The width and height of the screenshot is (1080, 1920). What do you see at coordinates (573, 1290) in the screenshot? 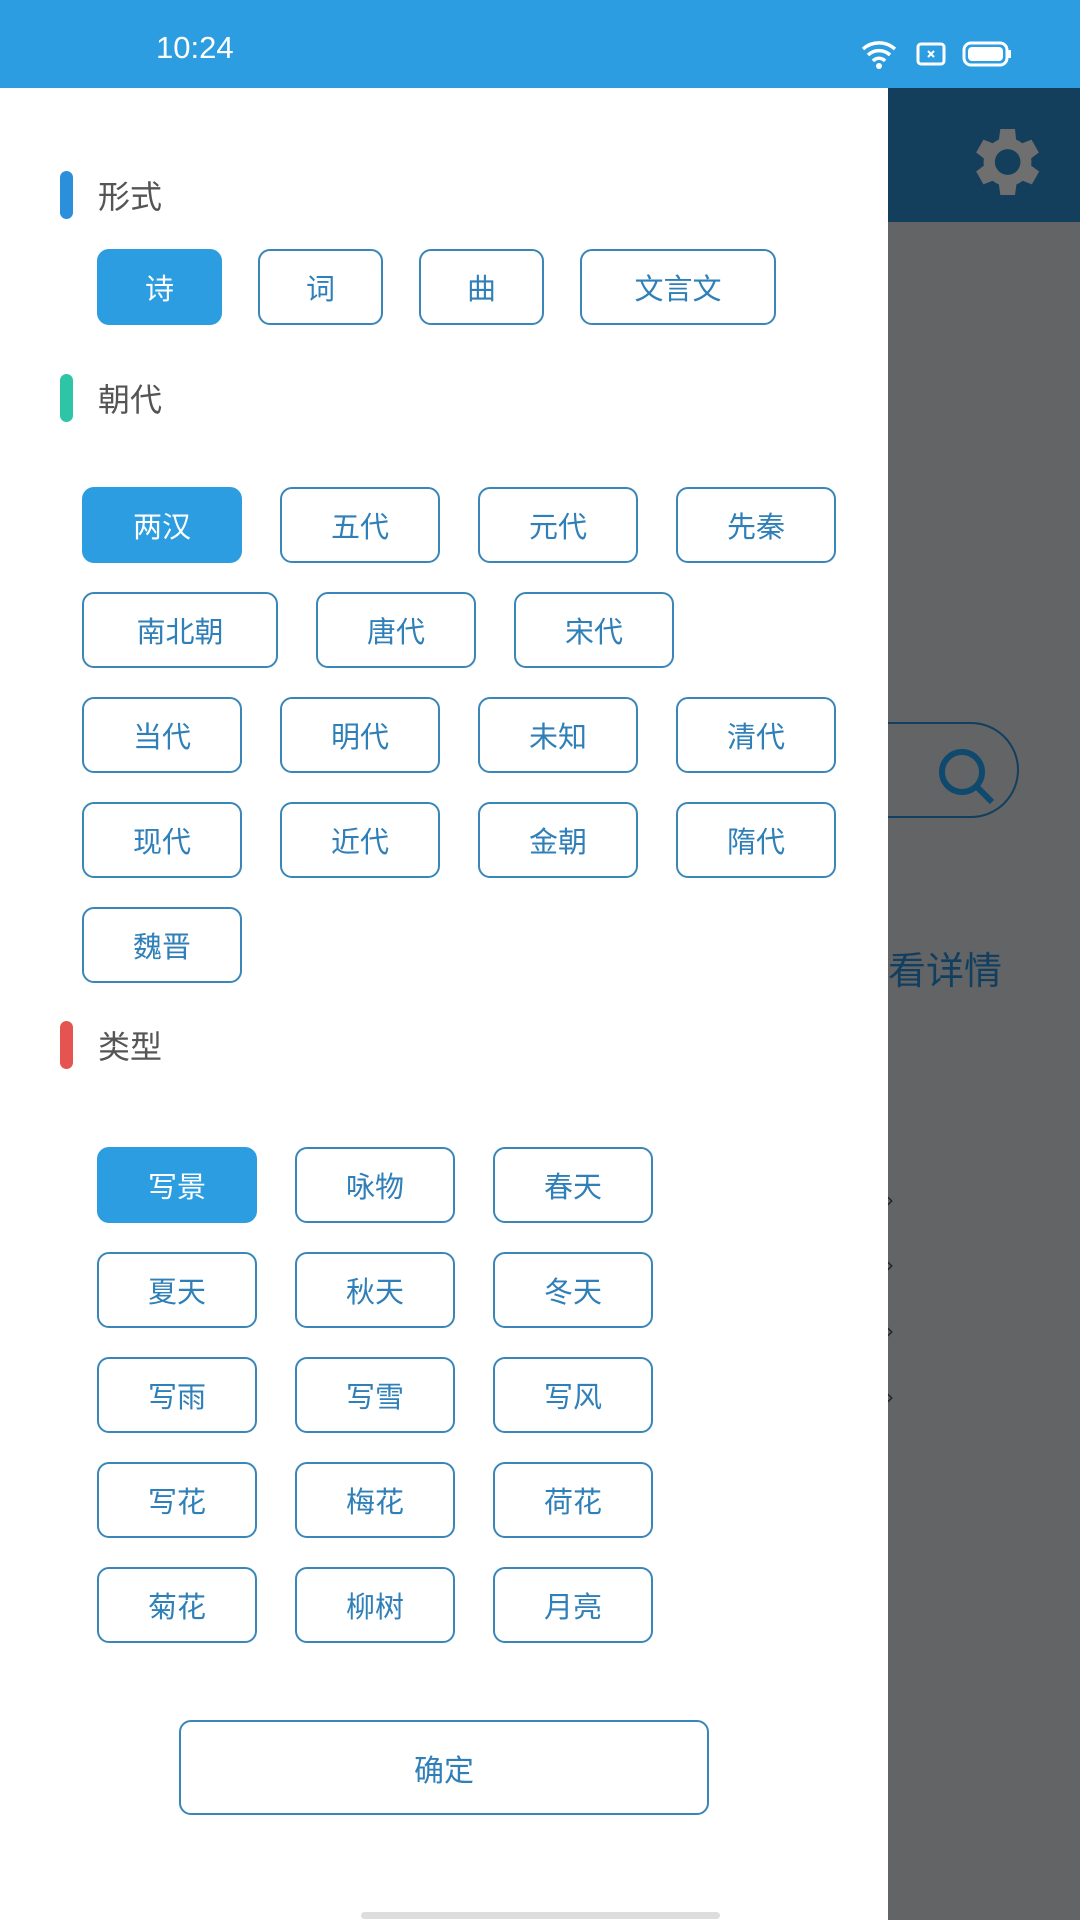
I see `option-chip: 冬天` at bounding box center [573, 1290].